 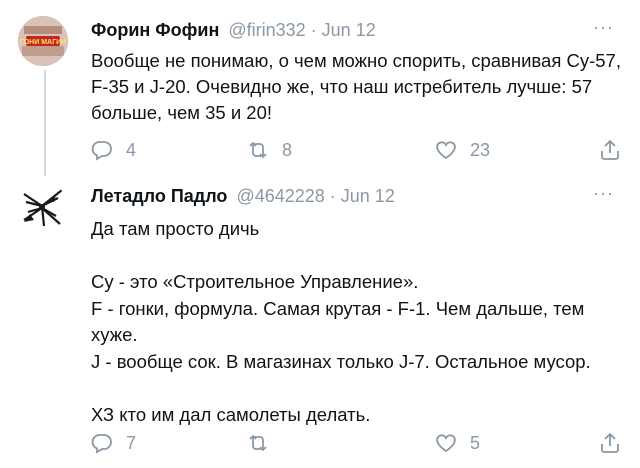 I want to click on tweet-header: Форин Фофин @firin332 · Jun 12, so click(x=233, y=30).